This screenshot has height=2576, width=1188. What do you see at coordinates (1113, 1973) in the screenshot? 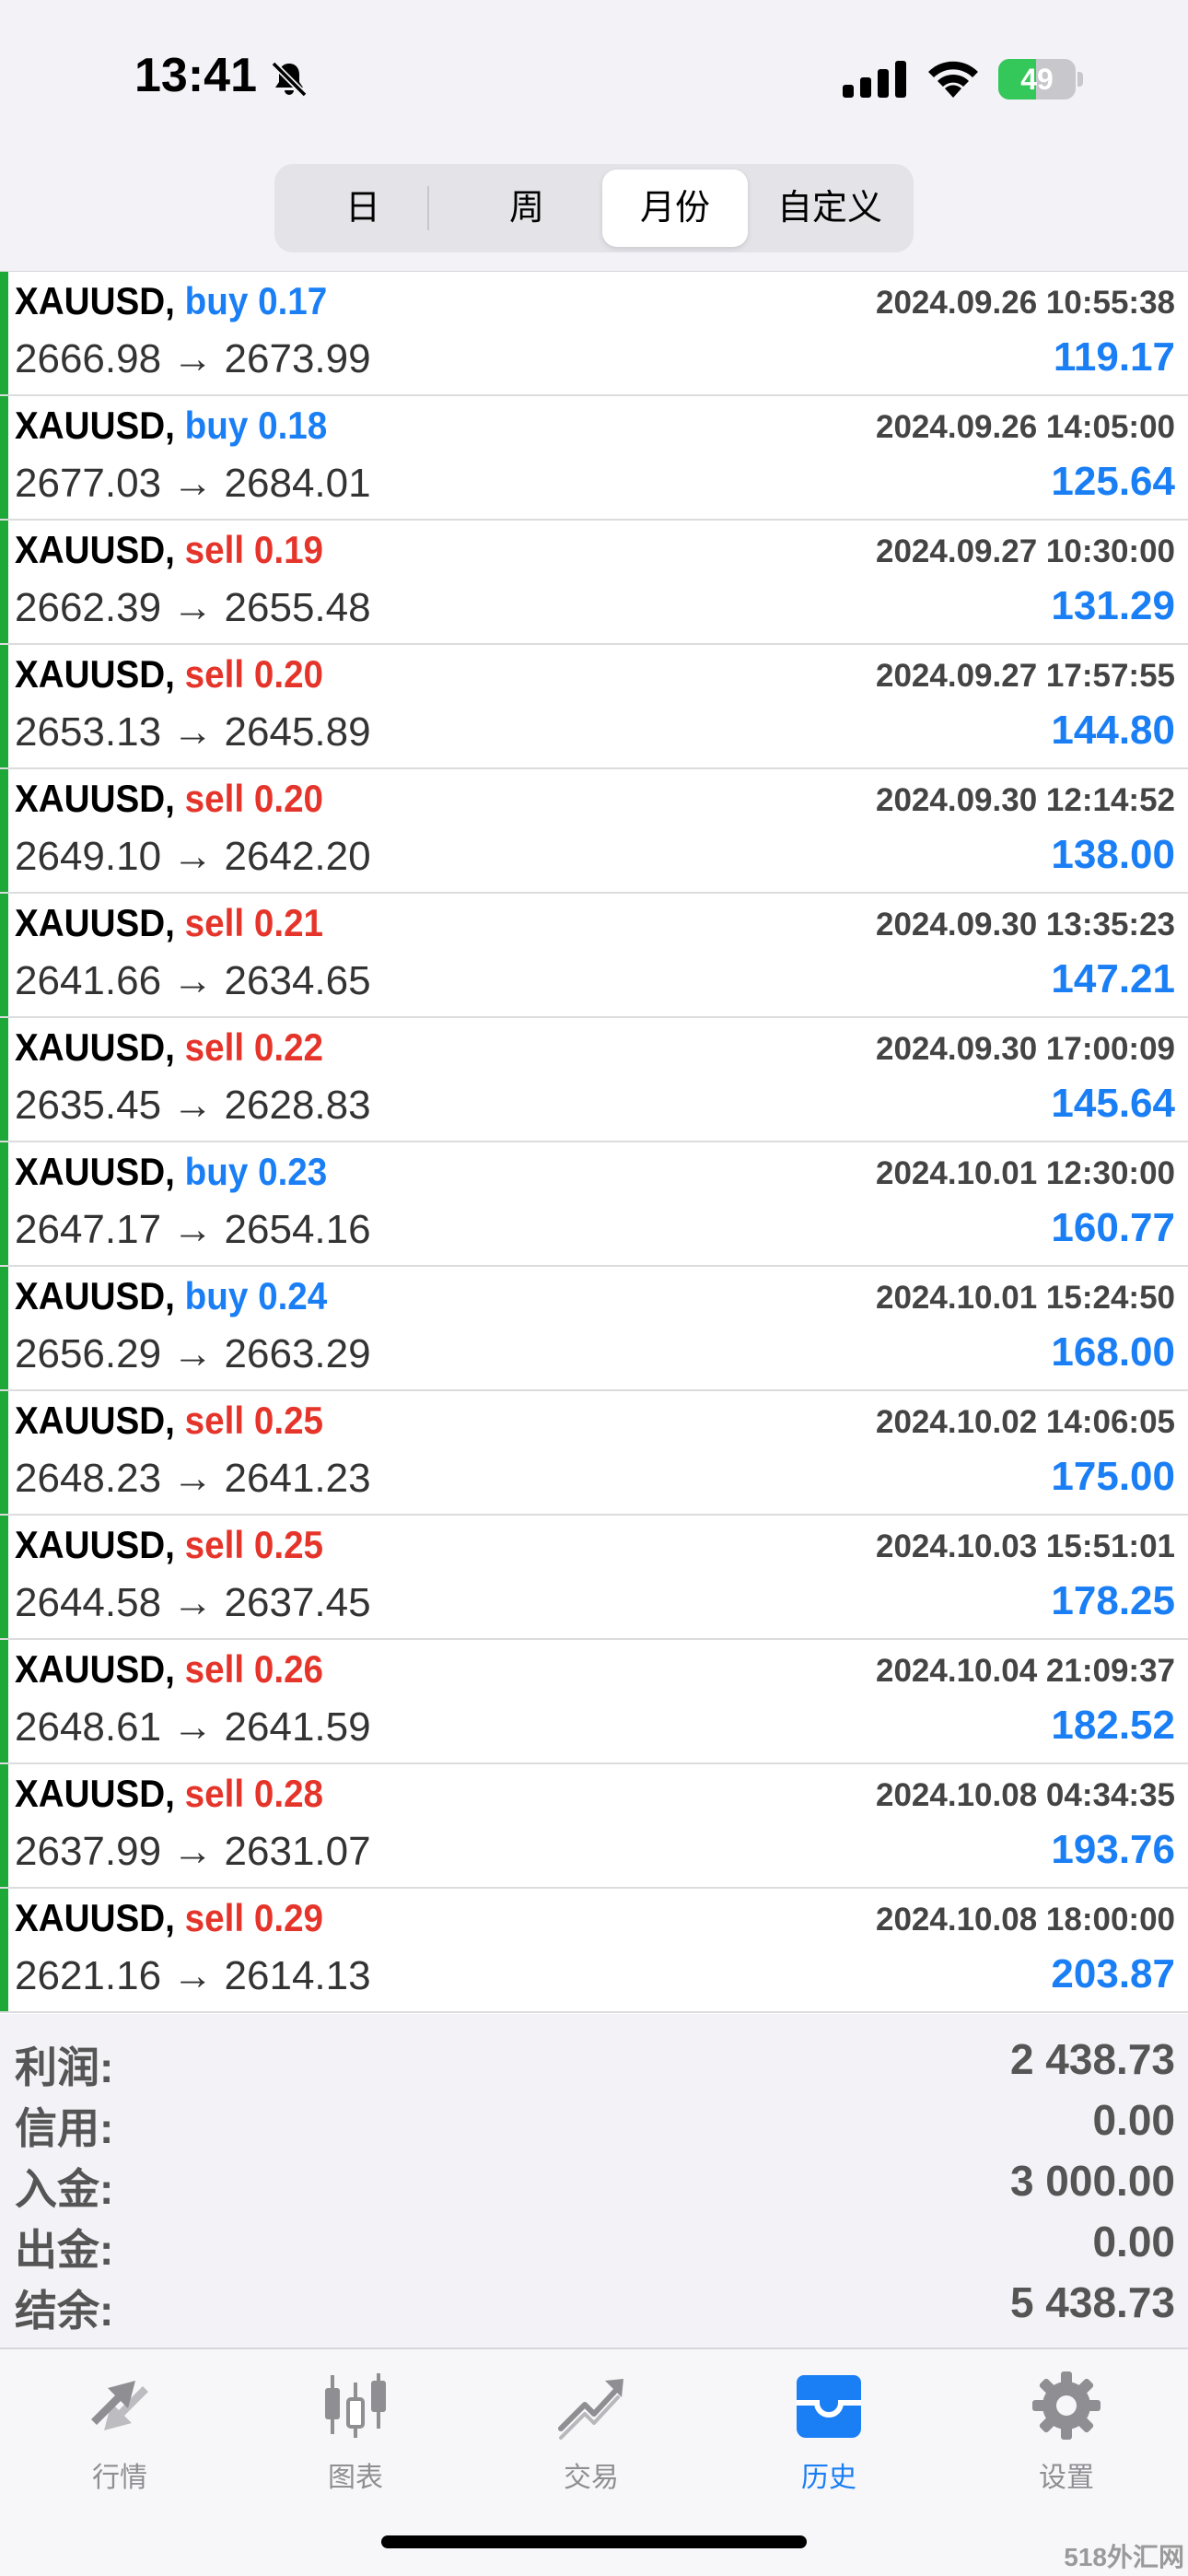
I see `trade-profit: 203.87` at bounding box center [1113, 1973].